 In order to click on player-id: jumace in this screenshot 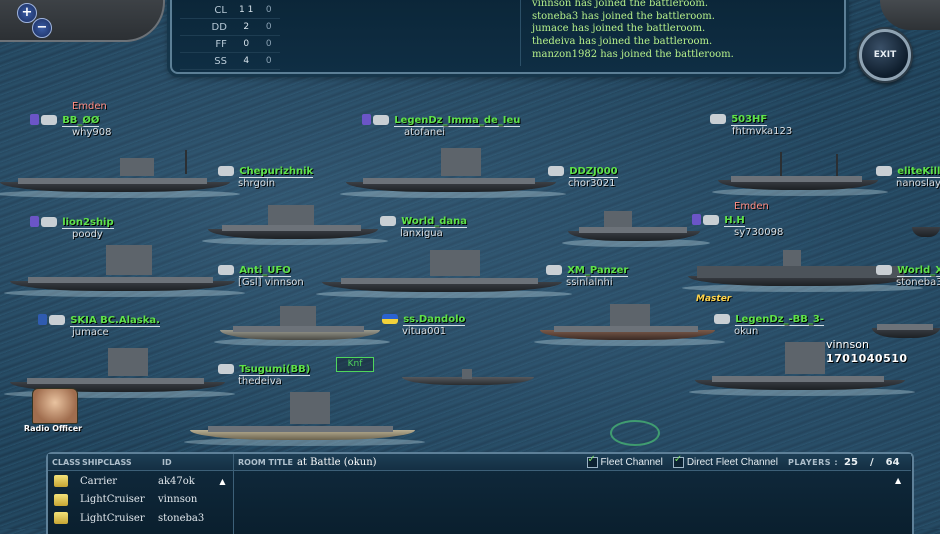, I will do `click(90, 332)`.